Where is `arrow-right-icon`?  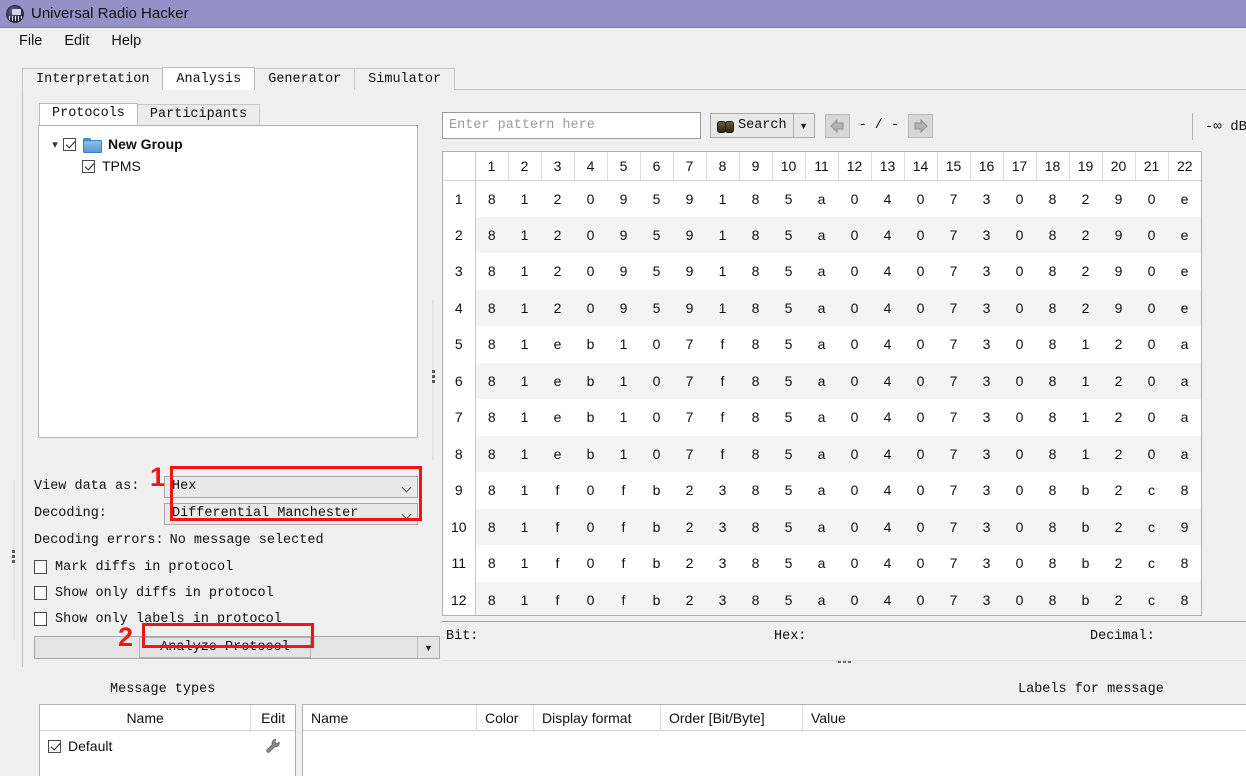 arrow-right-icon is located at coordinates (921, 125).